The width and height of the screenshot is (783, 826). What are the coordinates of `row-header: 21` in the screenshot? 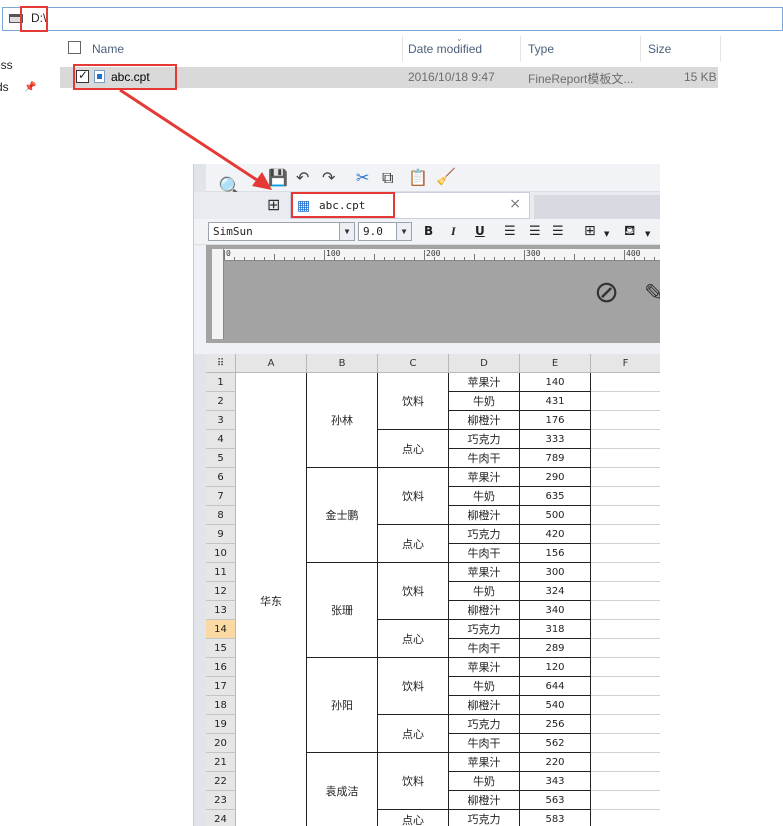 It's located at (221, 762).